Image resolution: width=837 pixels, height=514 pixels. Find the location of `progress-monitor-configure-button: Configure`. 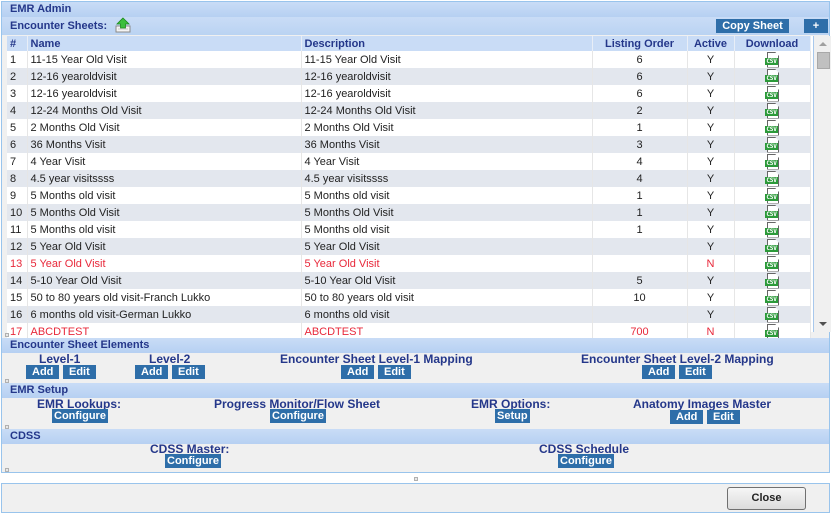

progress-monitor-configure-button: Configure is located at coordinates (298, 416).